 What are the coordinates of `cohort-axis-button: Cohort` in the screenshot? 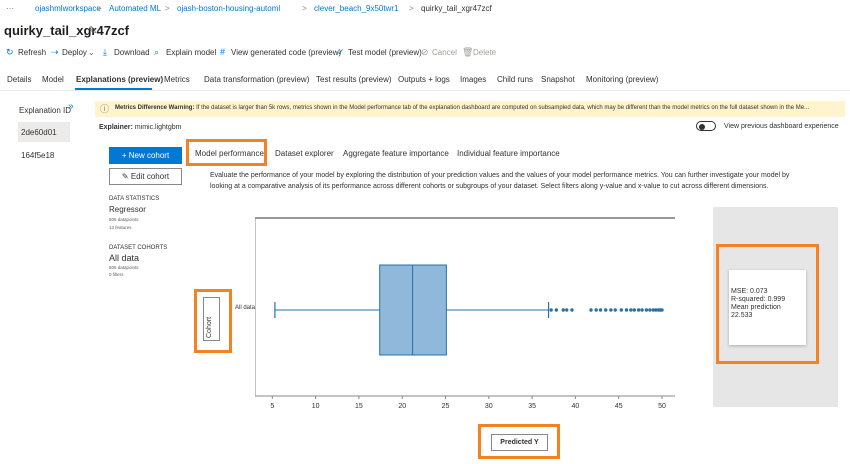 It's located at (211, 319).